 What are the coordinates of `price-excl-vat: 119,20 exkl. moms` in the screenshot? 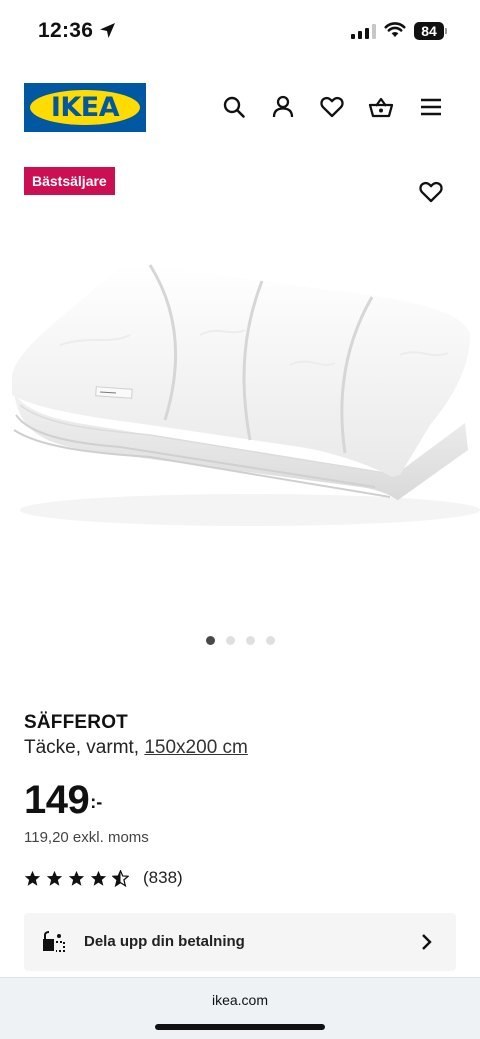 It's located at (86, 837).